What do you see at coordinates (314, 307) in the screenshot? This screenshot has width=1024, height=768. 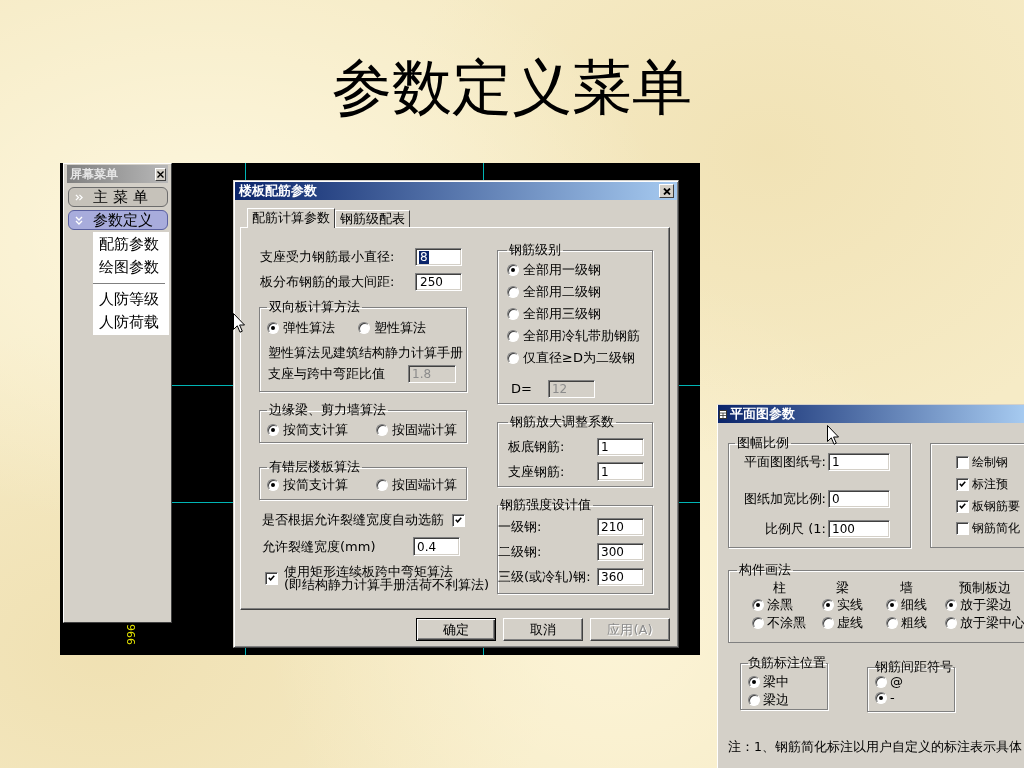 I see `group-title: 双向板计算方法` at bounding box center [314, 307].